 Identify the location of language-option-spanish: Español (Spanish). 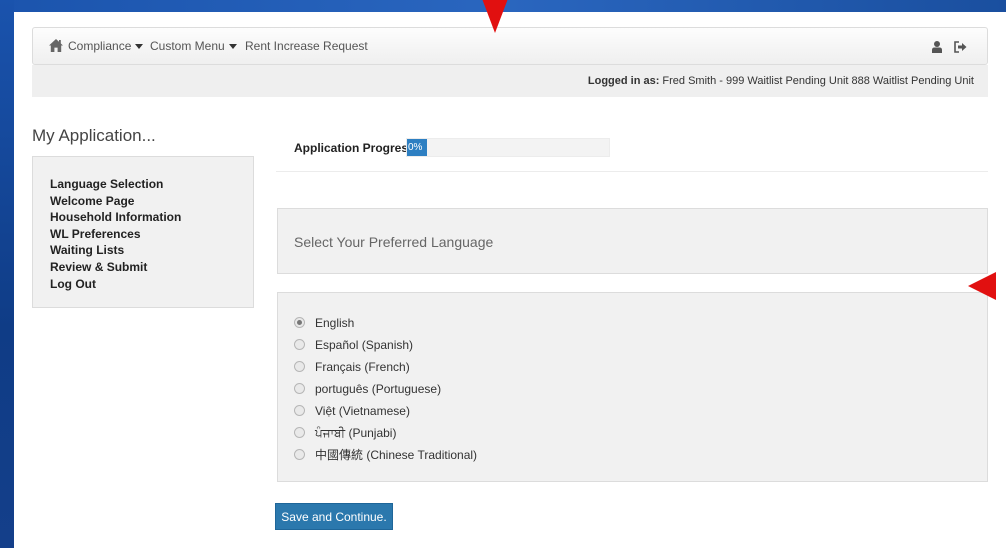
(353, 345).